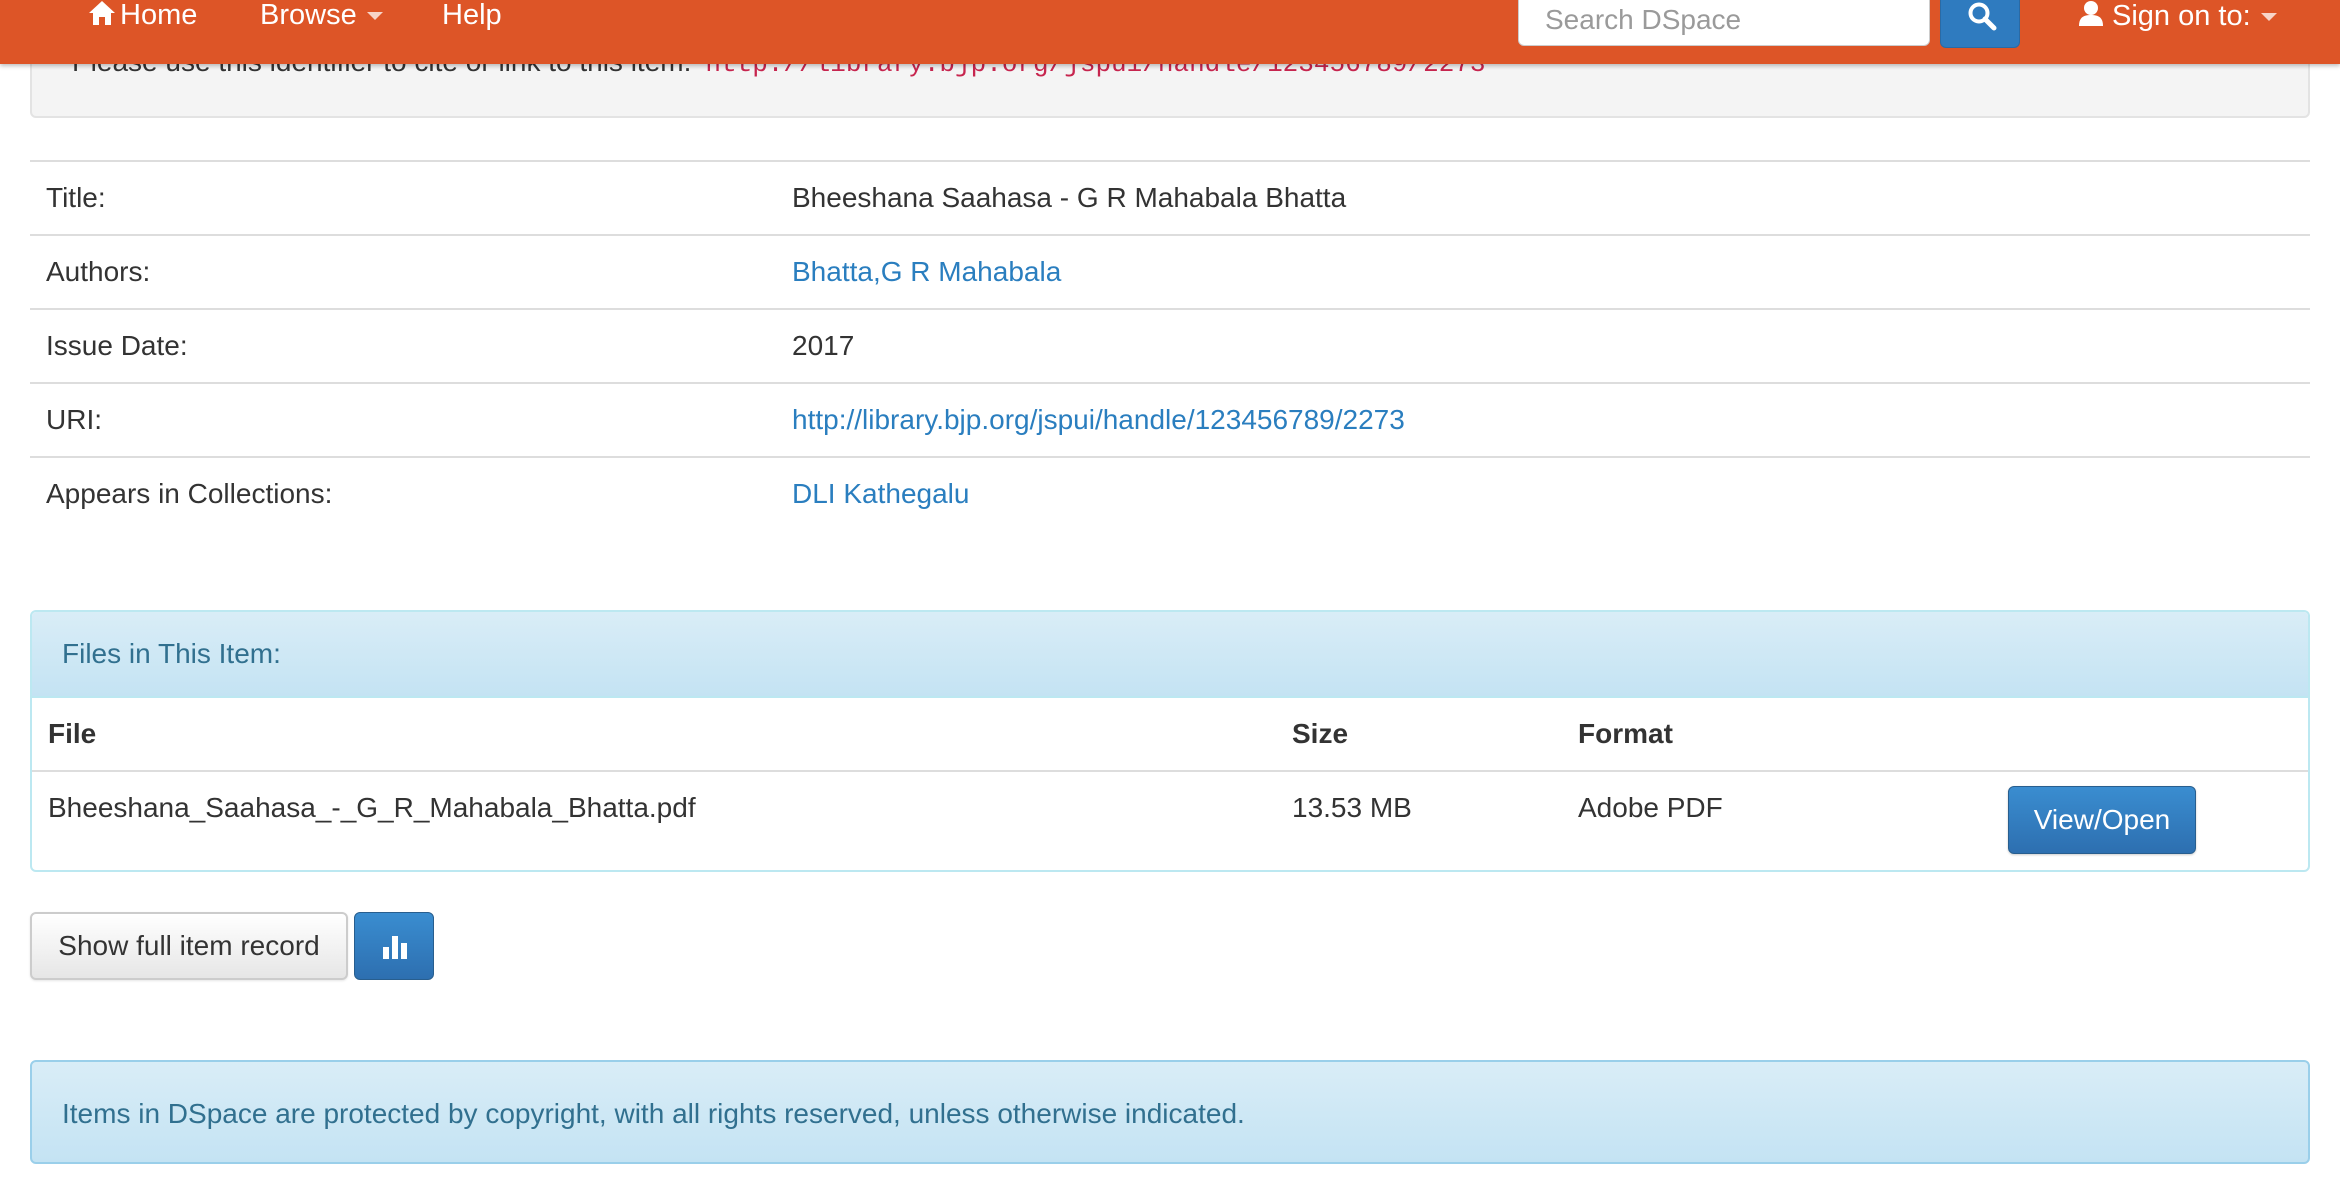 The height and width of the screenshot is (1204, 2340). I want to click on search-input, so click(1724, 23).